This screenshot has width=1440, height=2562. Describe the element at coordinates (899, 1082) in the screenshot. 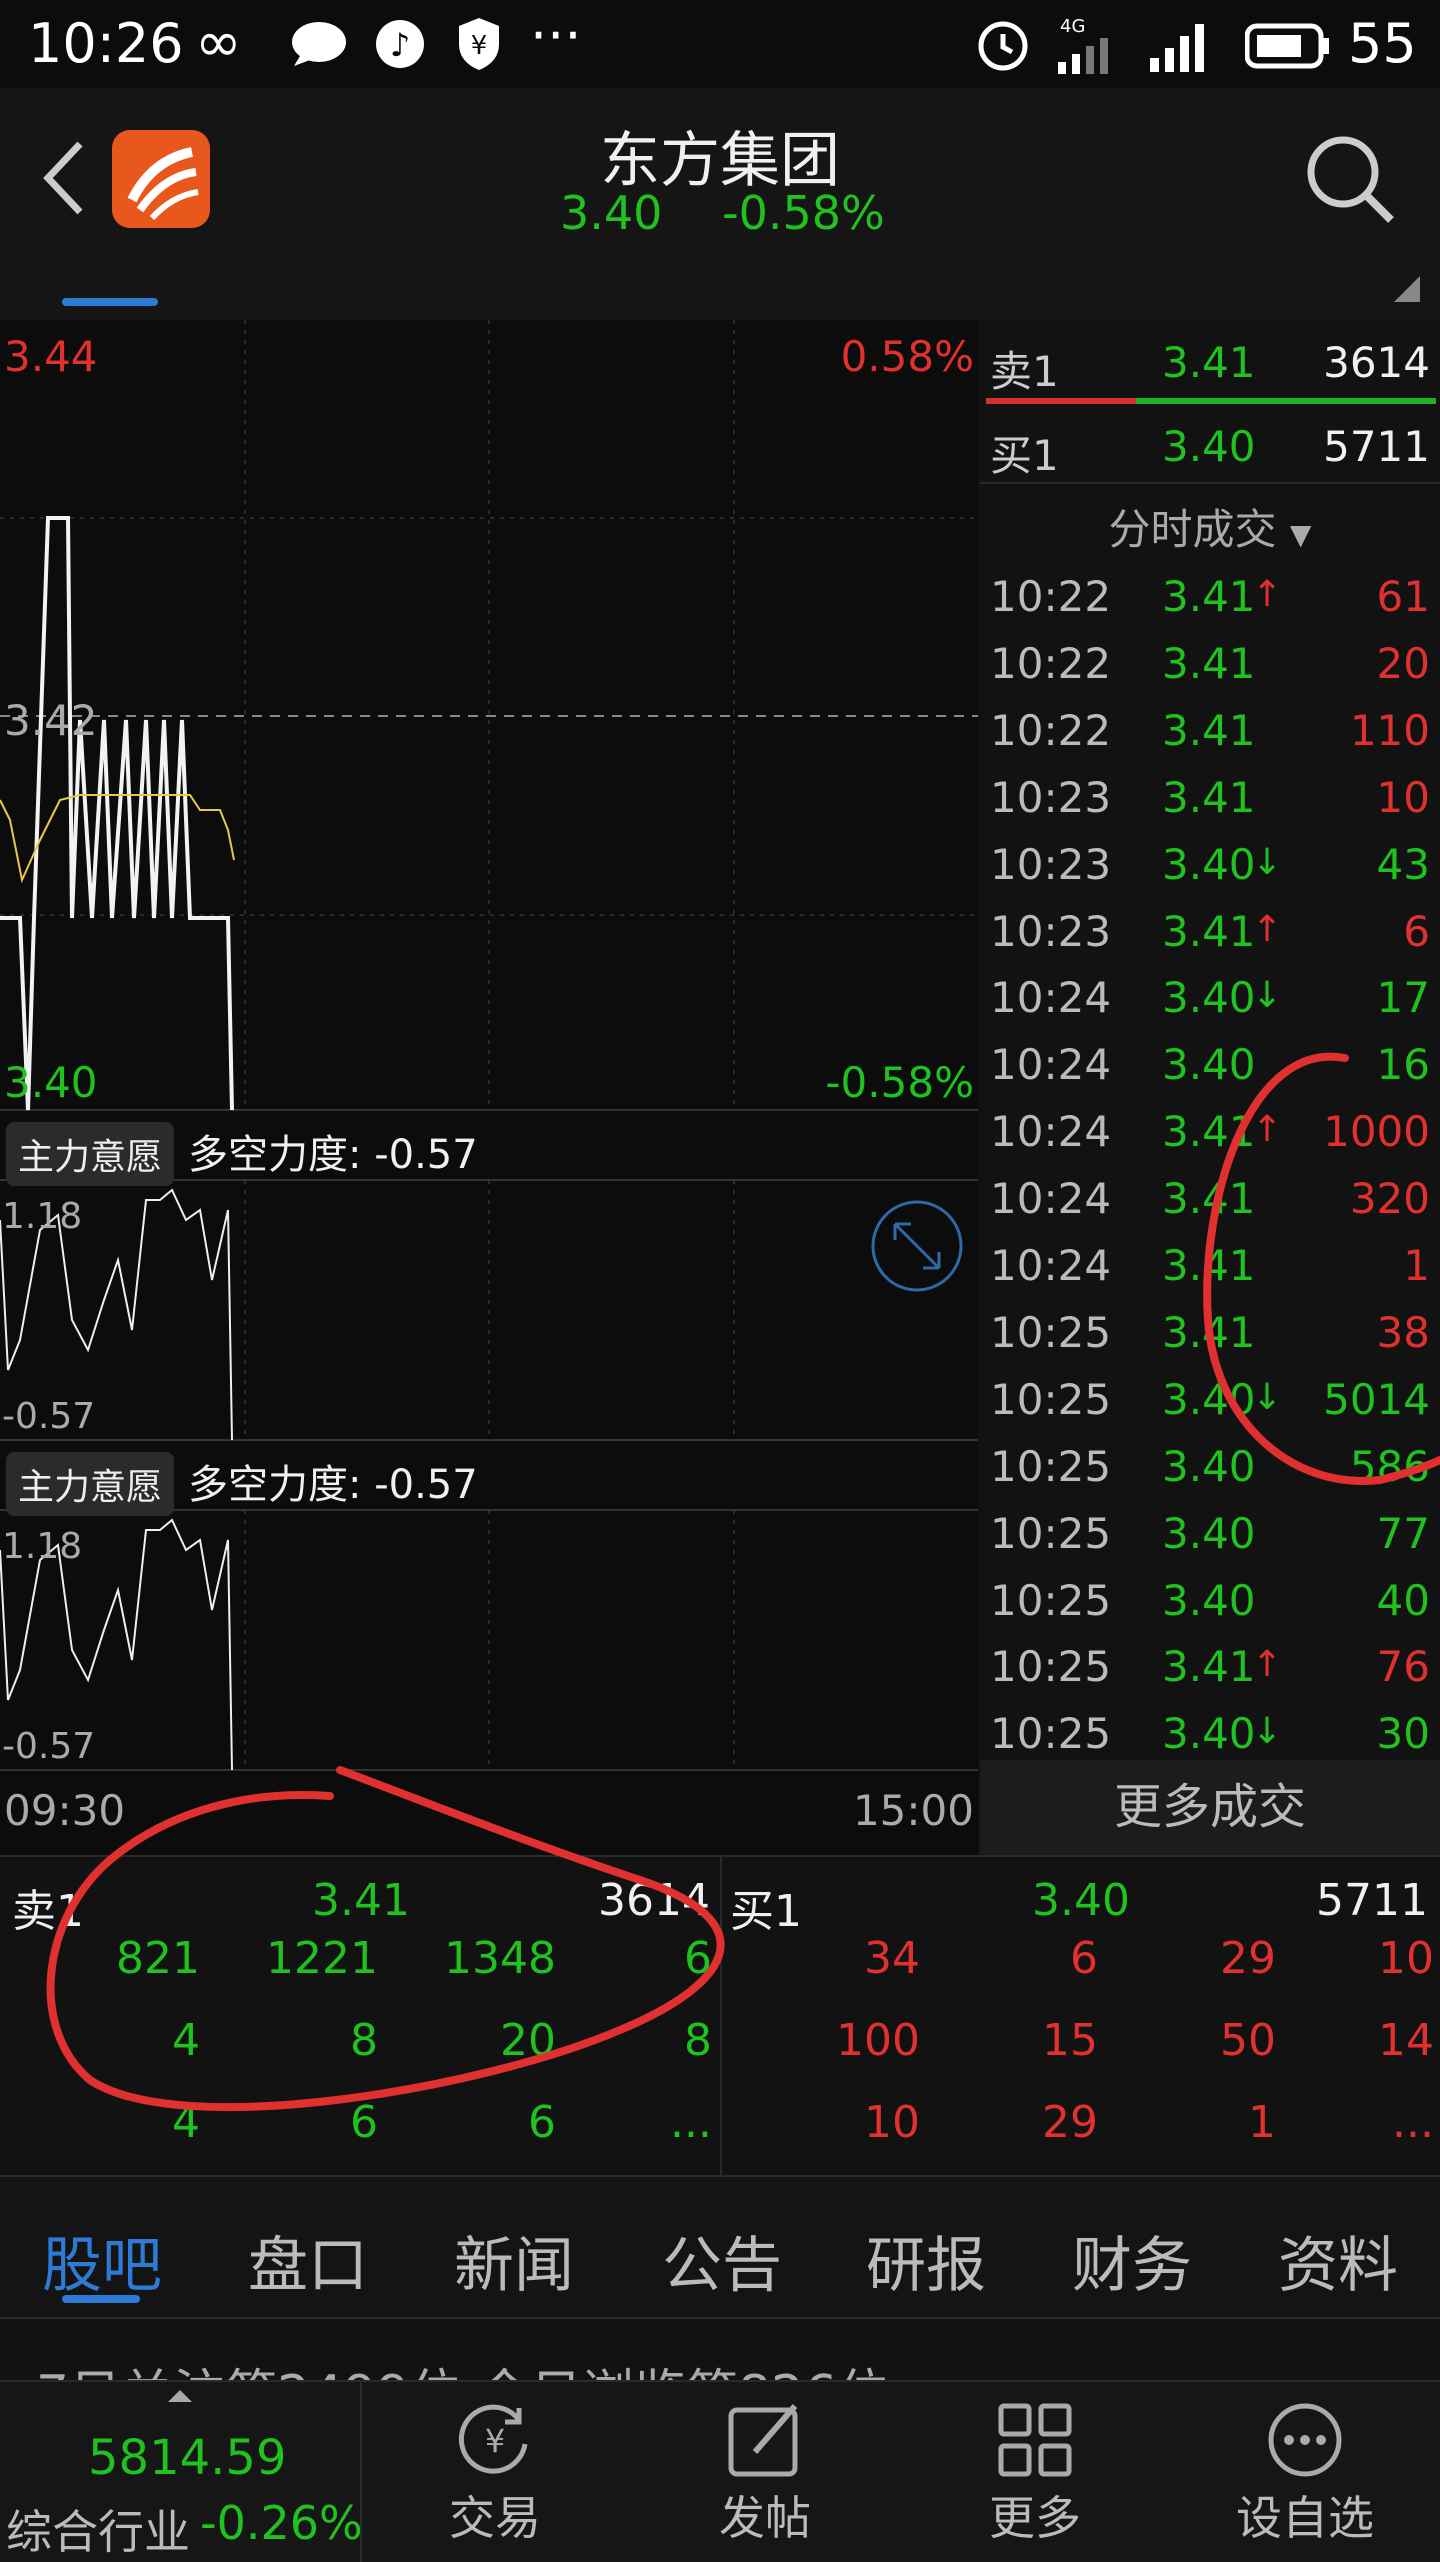

I see `pct-low: -0.58%` at that location.